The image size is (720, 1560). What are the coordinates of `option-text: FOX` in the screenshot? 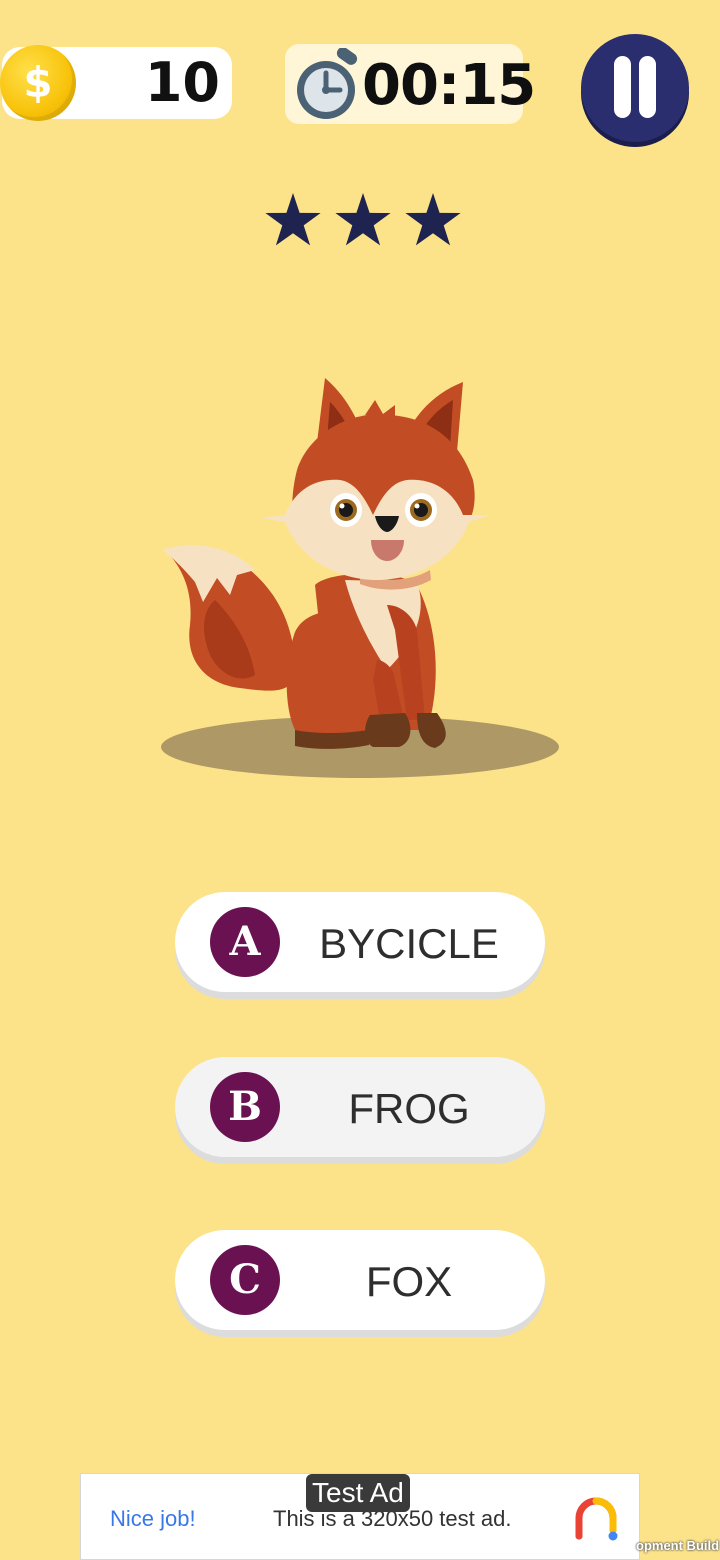 It's located at (409, 1281).